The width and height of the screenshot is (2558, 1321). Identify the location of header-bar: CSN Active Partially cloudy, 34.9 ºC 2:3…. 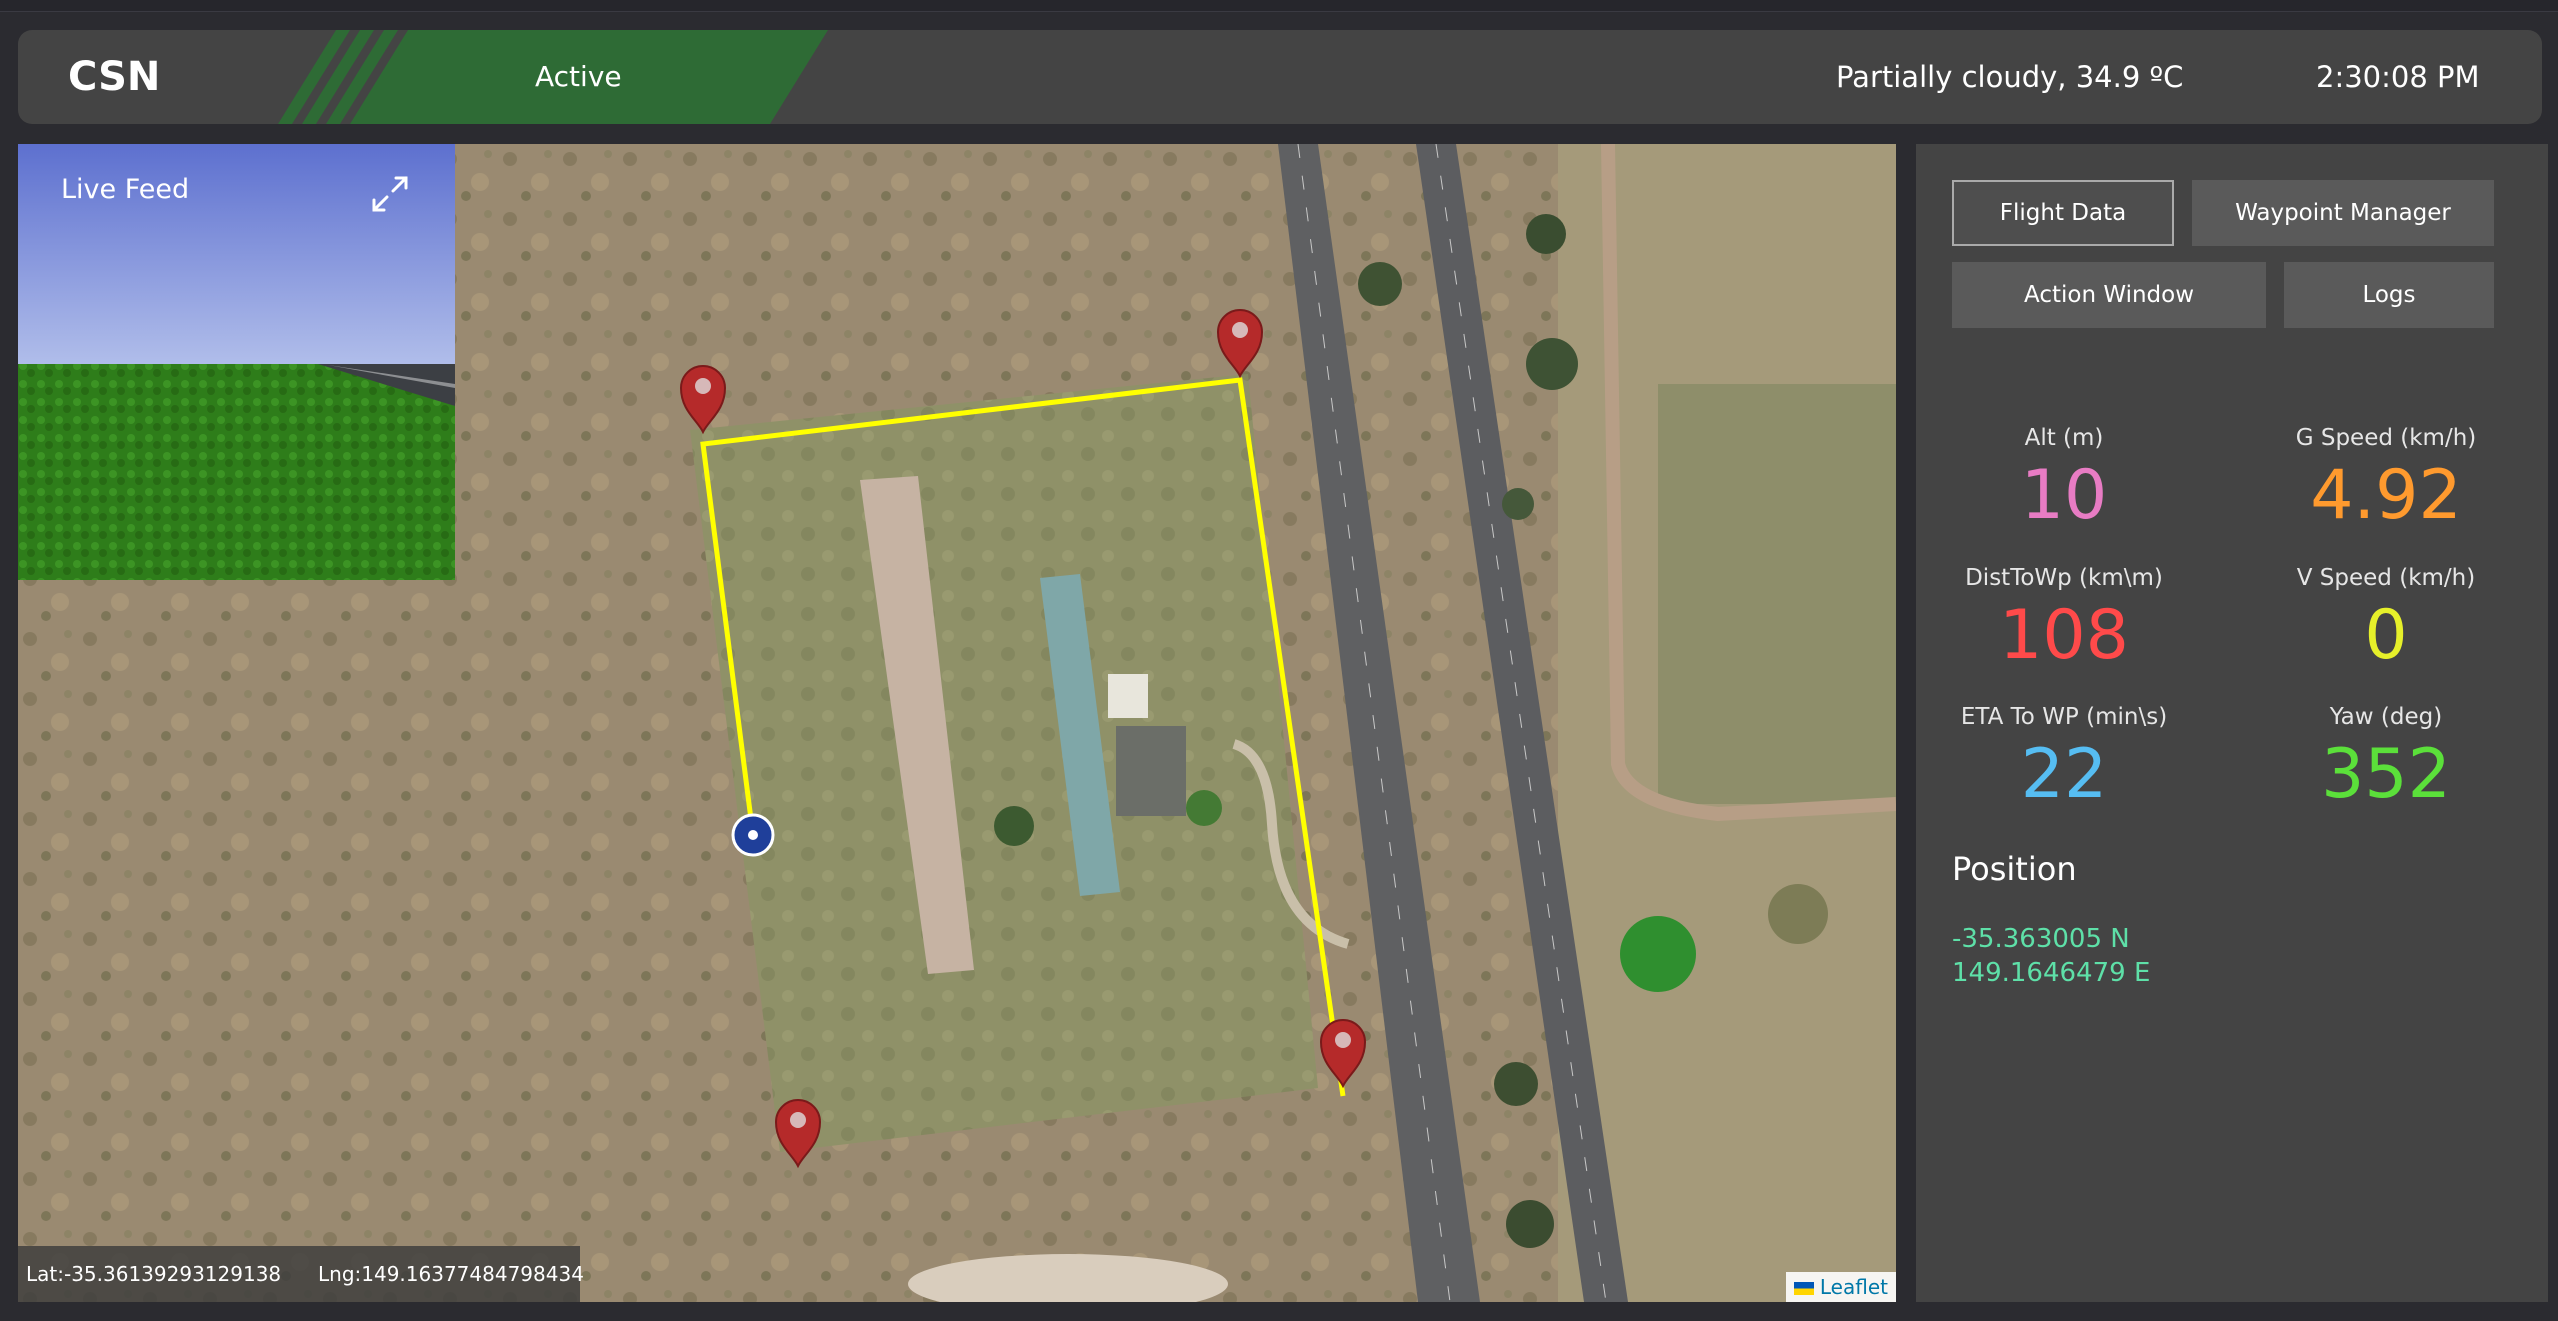
(1280, 77).